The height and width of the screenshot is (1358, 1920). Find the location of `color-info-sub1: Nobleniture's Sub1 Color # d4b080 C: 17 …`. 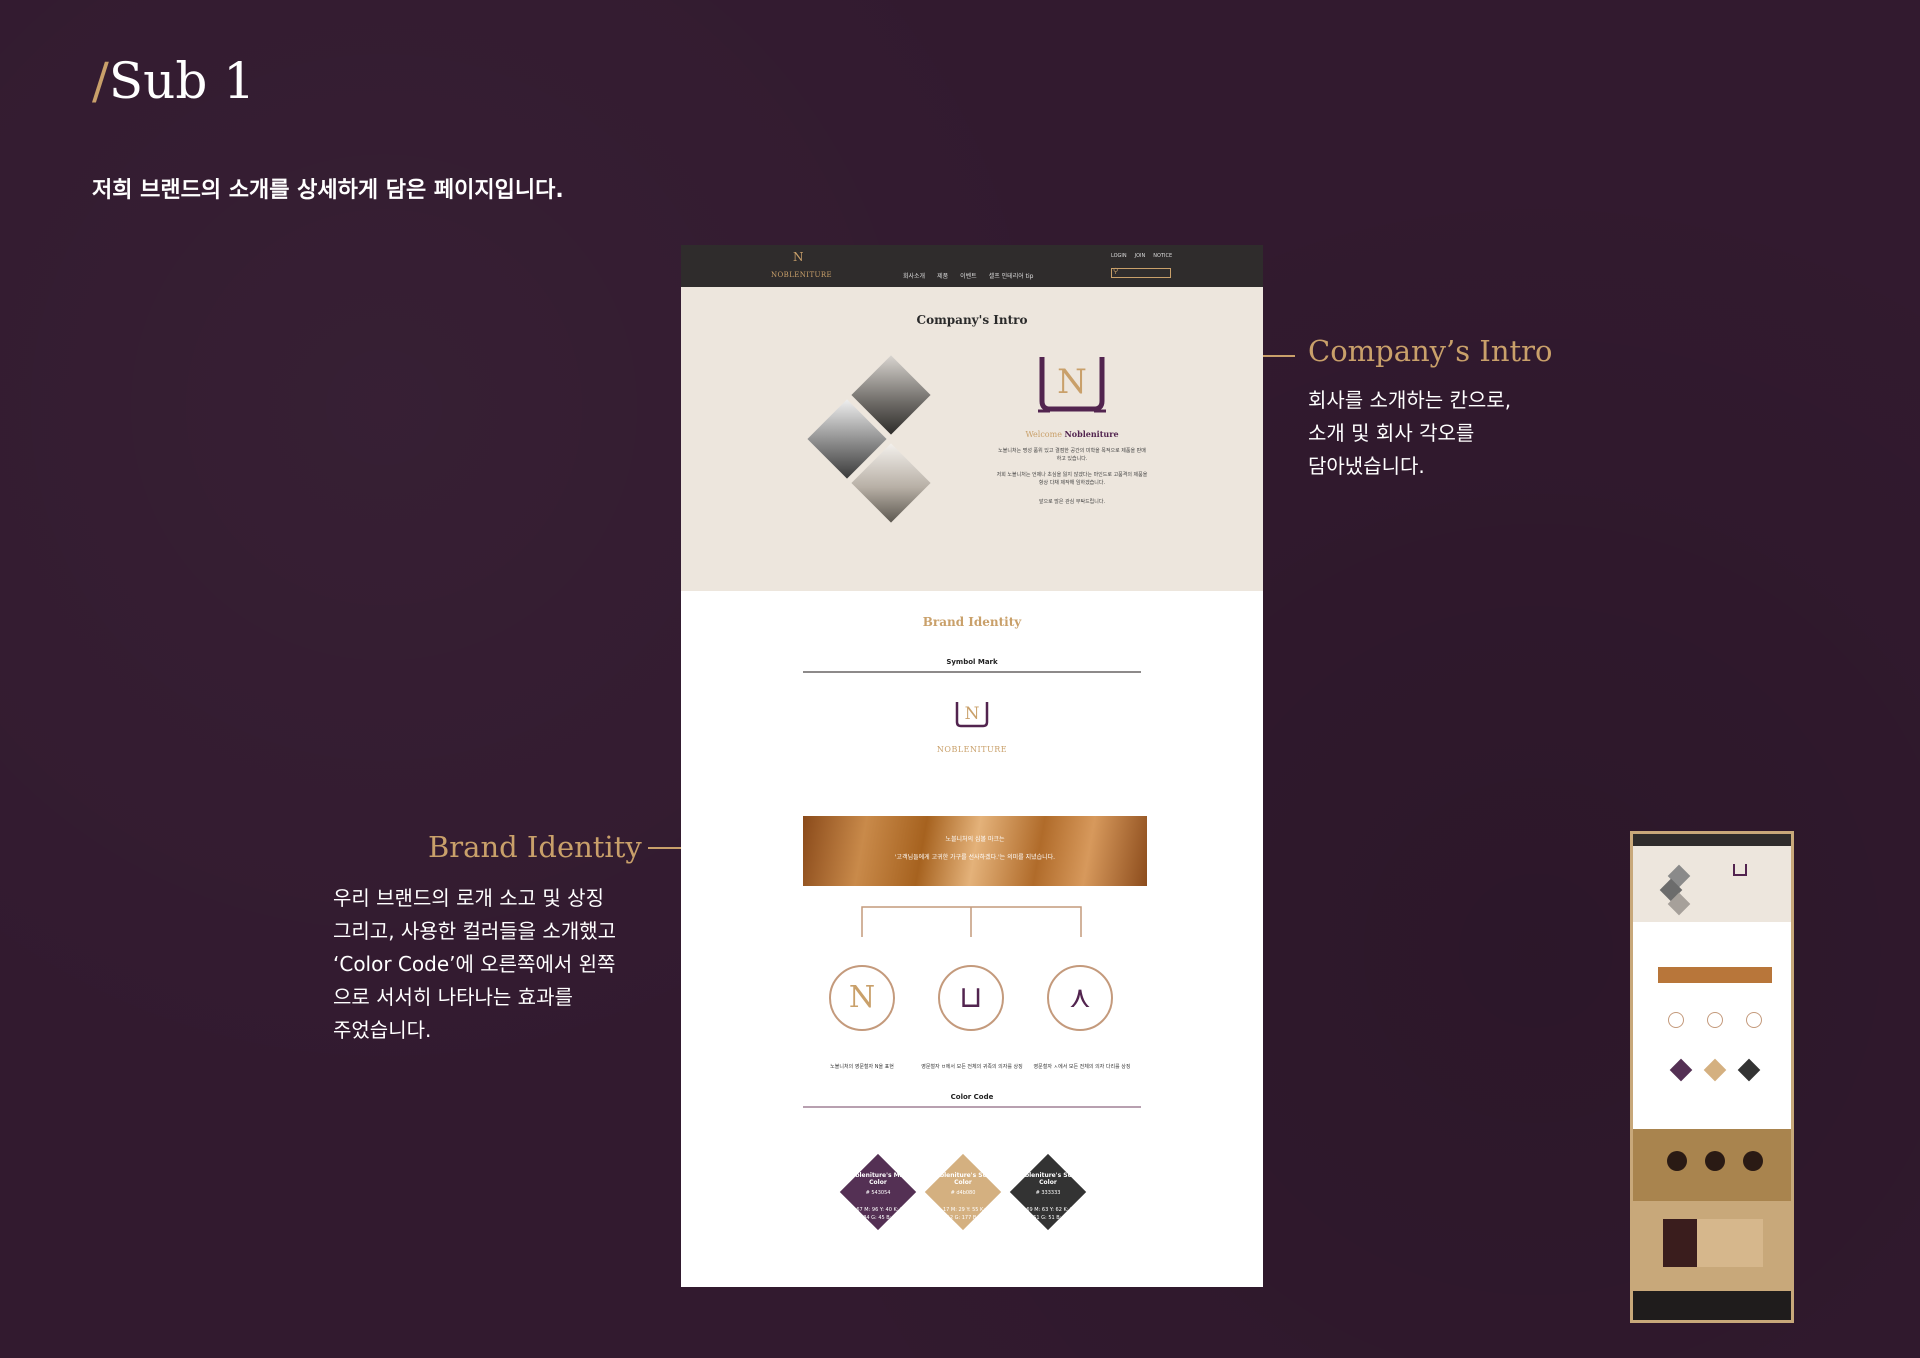

color-info-sub1: Nobleniture's Sub1 Color # d4b080 C: 17 … is located at coordinates (963, 1196).